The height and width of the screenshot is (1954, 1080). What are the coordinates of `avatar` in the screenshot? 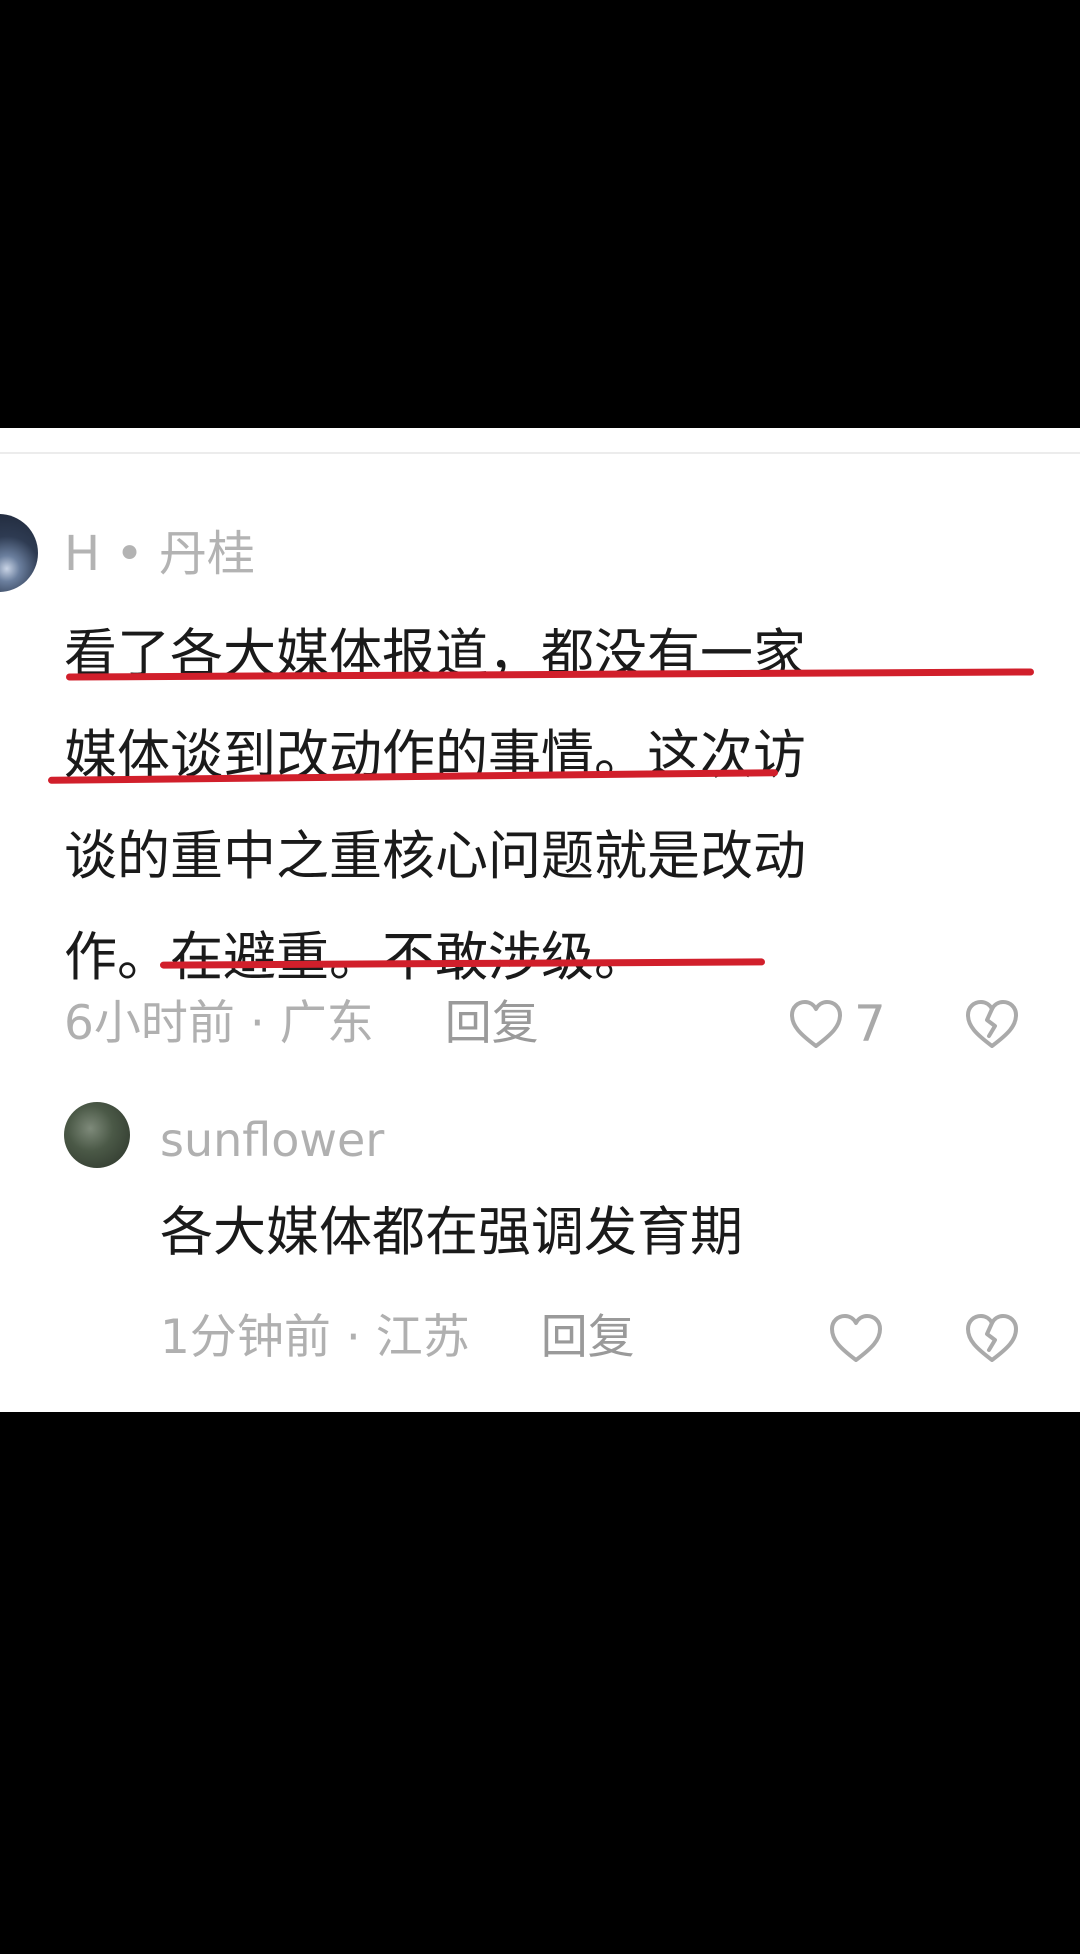 It's located at (19, 553).